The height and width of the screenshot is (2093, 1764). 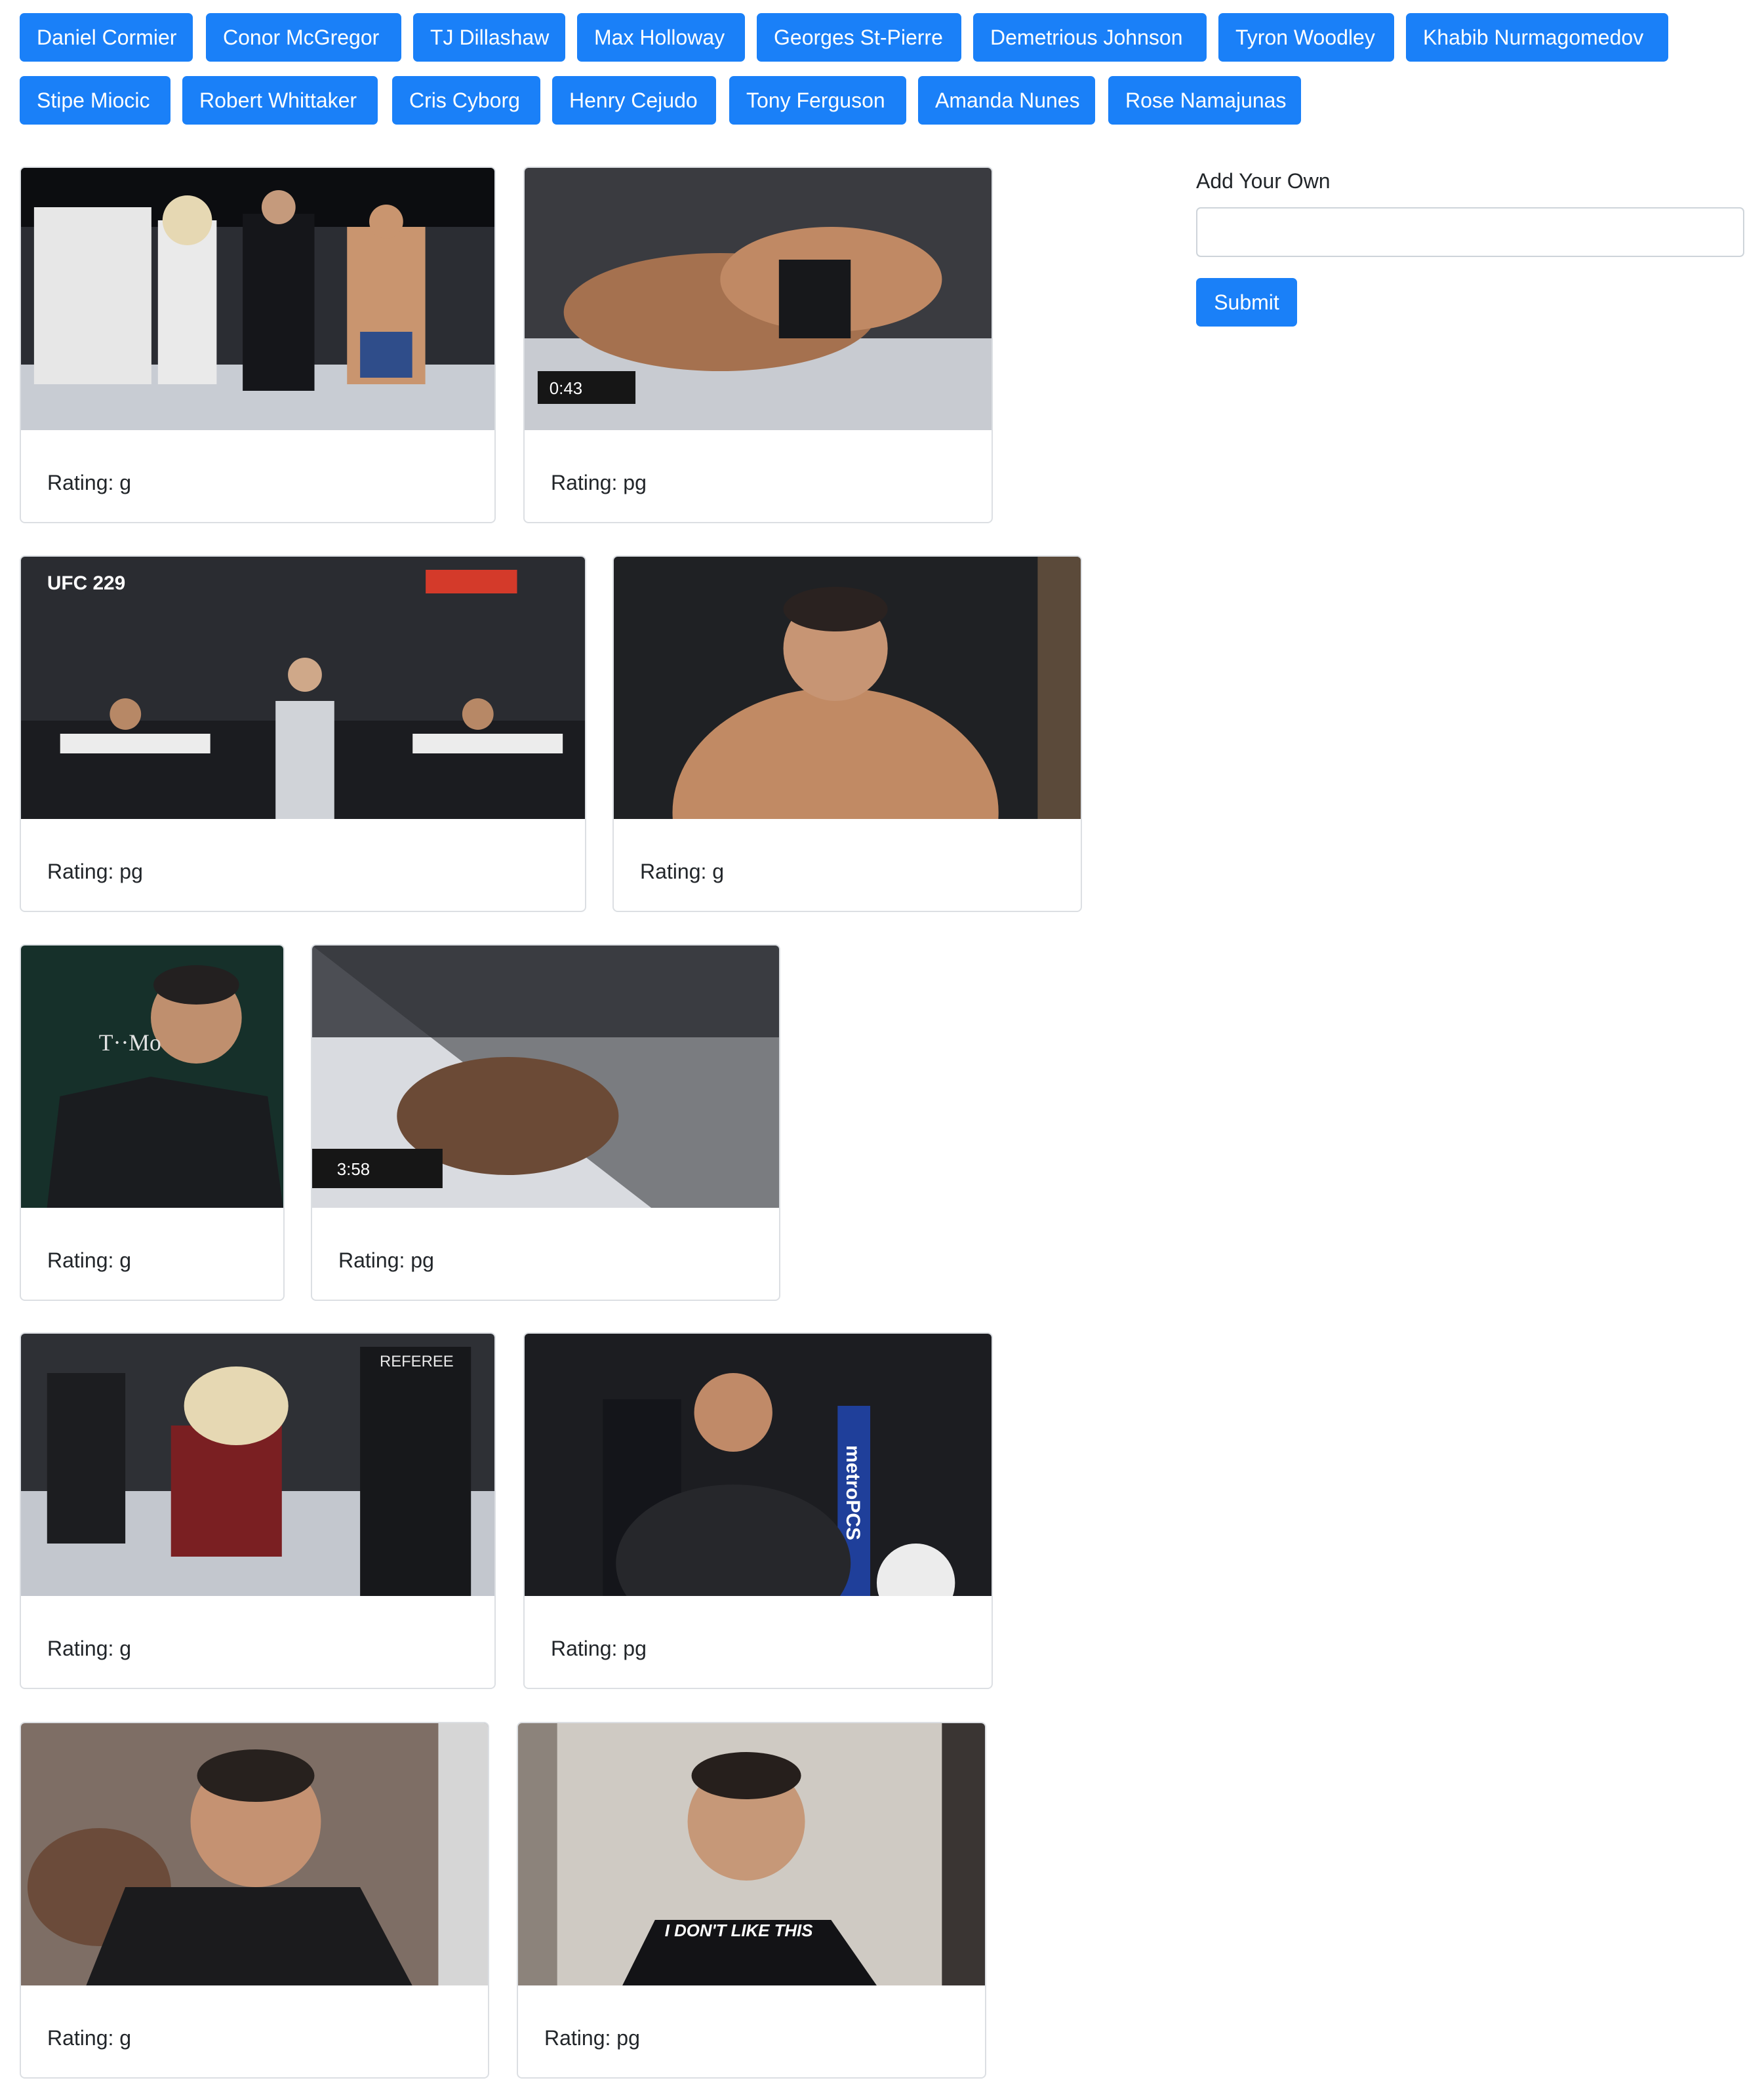 What do you see at coordinates (546, 1077) in the screenshot?
I see `gif-image: 3:58` at bounding box center [546, 1077].